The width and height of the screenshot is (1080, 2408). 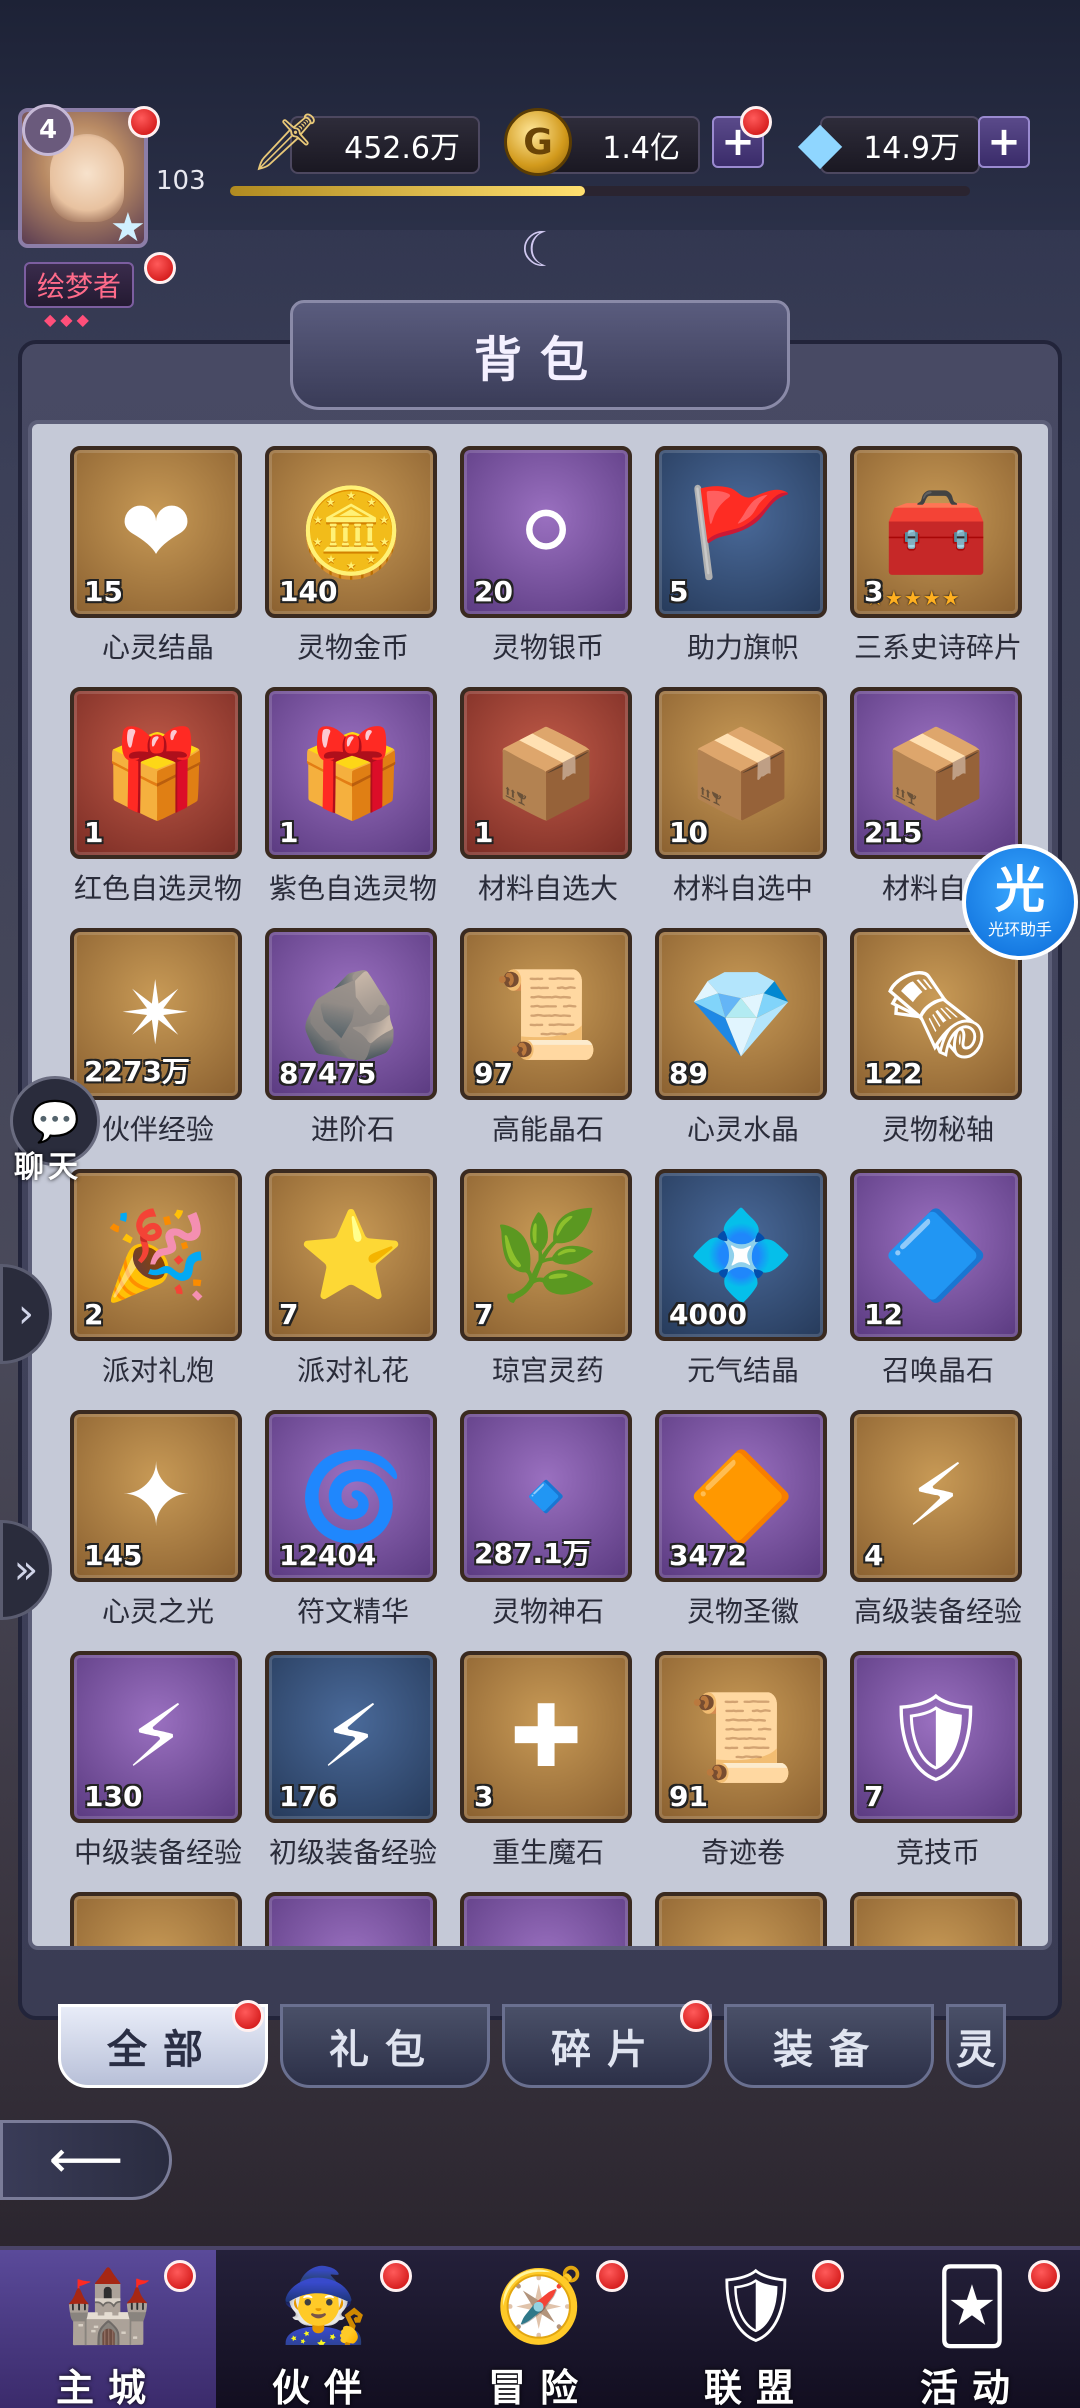 What do you see at coordinates (108, 2329) in the screenshot?
I see `nav-item-0: 🏰 主城` at bounding box center [108, 2329].